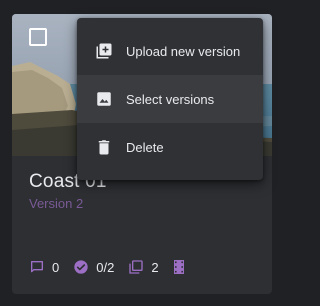 The image size is (320, 306). What do you see at coordinates (104, 147) in the screenshot?
I see `trash-icon` at bounding box center [104, 147].